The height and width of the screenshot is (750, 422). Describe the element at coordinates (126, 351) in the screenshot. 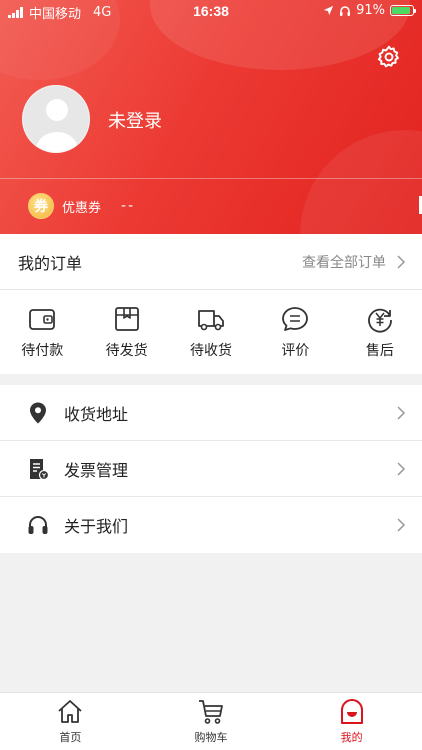

I see `order-status-label: 待发货` at that location.